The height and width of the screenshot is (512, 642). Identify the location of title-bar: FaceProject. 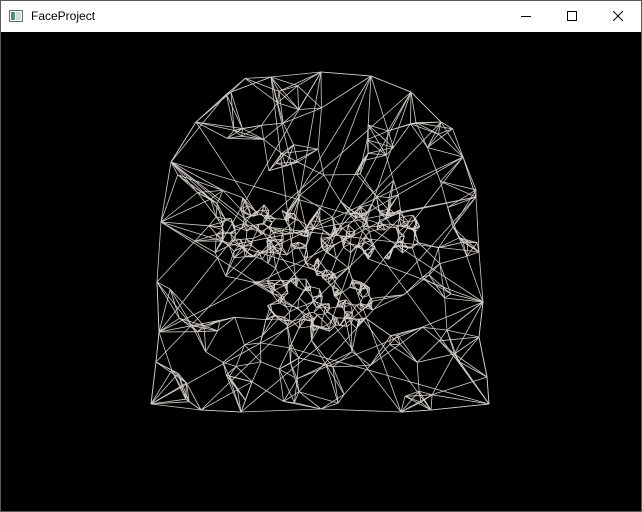
(321, 16).